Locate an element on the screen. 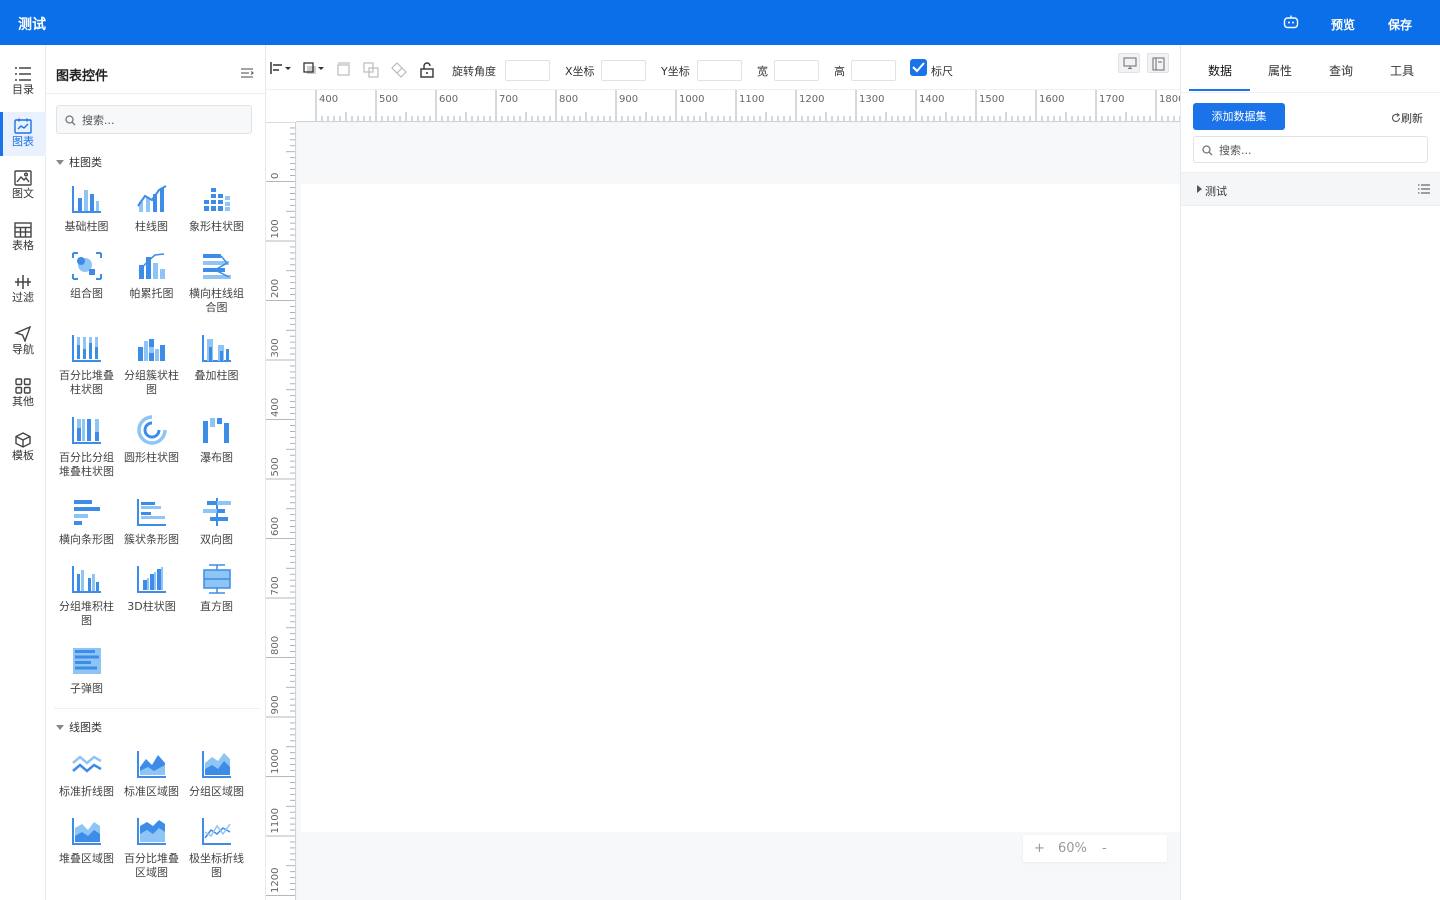 The height and width of the screenshot is (900, 1440). rail-item-filter: 过滤 is located at coordinates (23, 290).